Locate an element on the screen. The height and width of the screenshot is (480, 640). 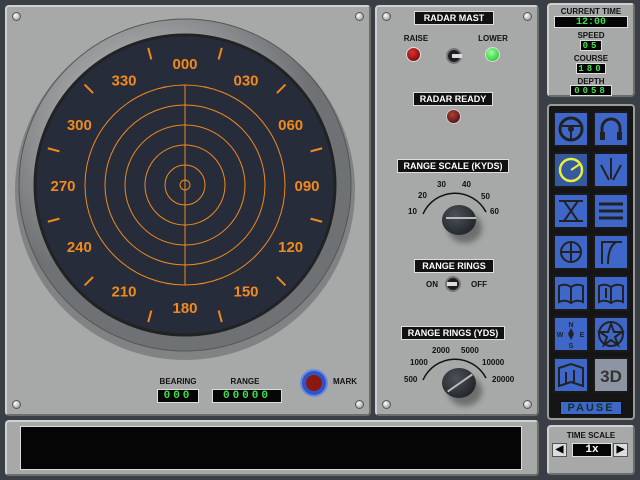
bearing-label: 150 is located at coordinates (245, 292).